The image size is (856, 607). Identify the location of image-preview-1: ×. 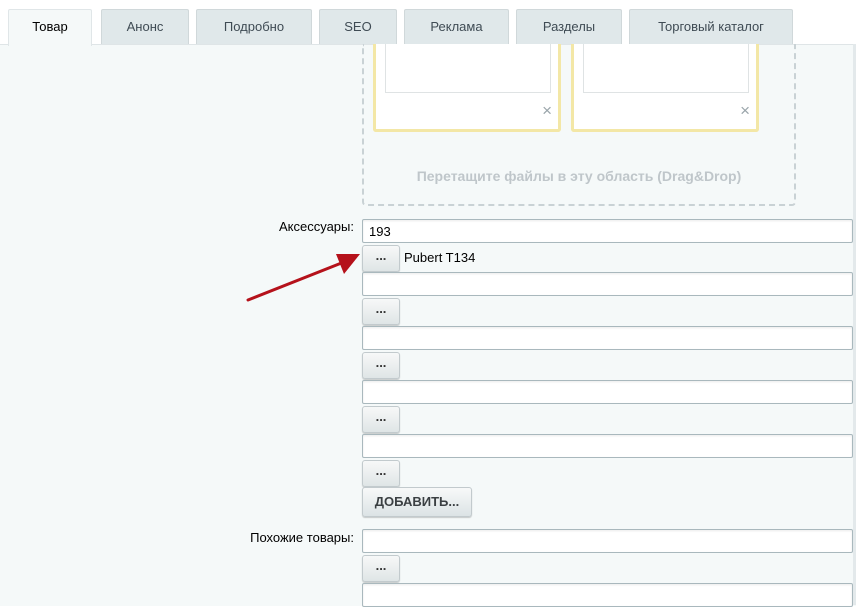
(467, 88).